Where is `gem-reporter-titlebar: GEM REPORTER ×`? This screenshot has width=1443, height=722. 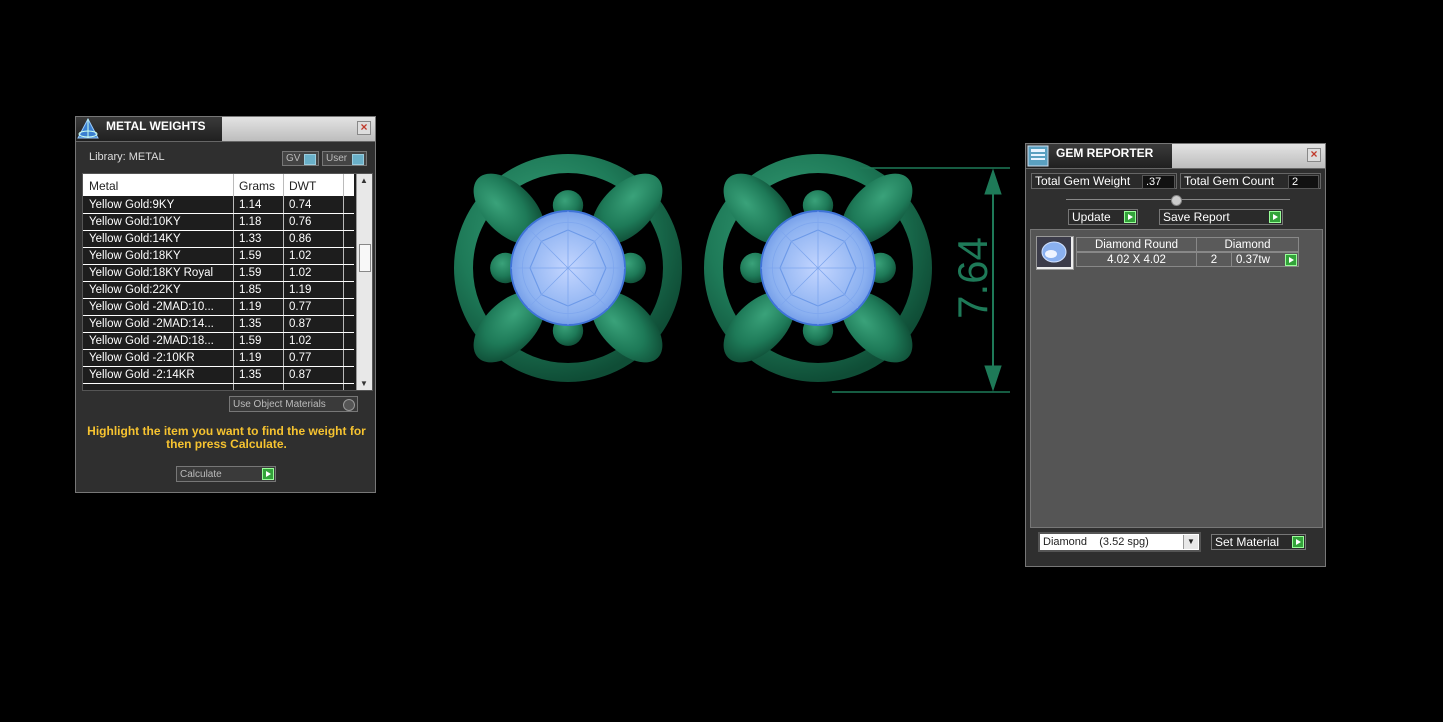
gem-reporter-titlebar: GEM REPORTER × is located at coordinates (1175, 156).